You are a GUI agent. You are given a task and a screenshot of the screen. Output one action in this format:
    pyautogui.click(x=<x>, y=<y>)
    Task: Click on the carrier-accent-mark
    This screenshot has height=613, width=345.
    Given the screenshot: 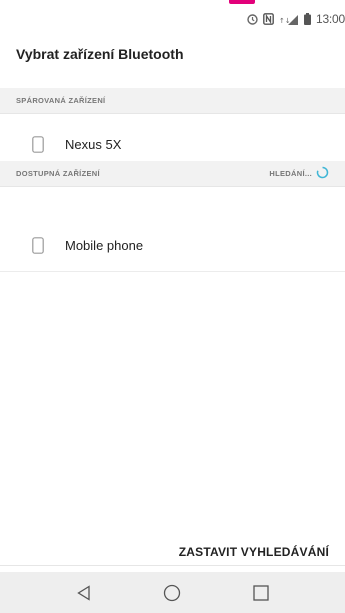 What is the action you would take?
    pyautogui.click(x=242, y=2)
    